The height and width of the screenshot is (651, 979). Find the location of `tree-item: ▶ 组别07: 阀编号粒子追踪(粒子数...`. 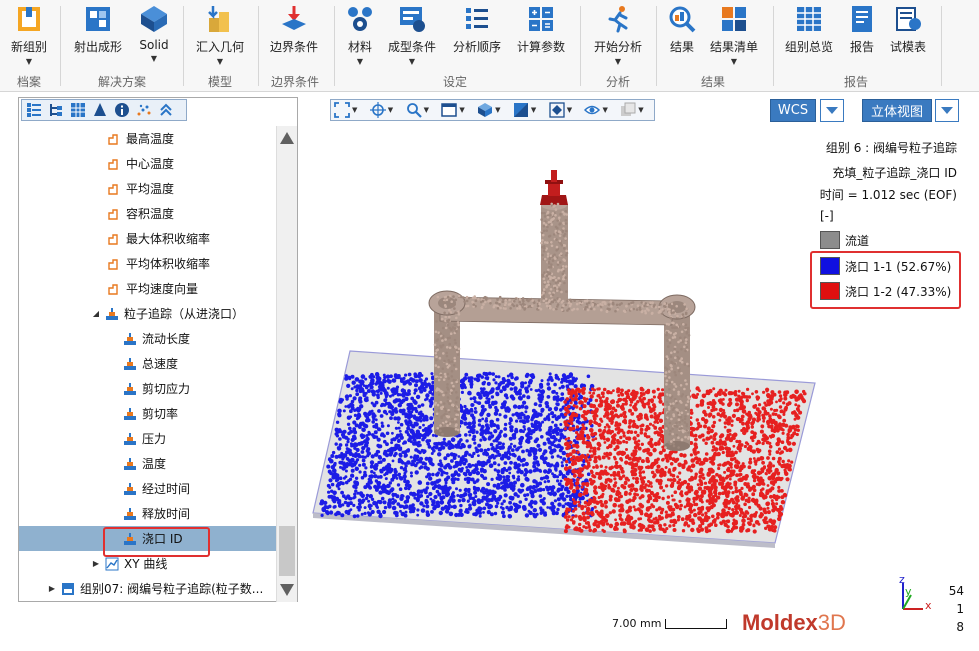

tree-item: ▶ 组别07: 阀编号粒子追踪(粒子数... is located at coordinates (147, 588).